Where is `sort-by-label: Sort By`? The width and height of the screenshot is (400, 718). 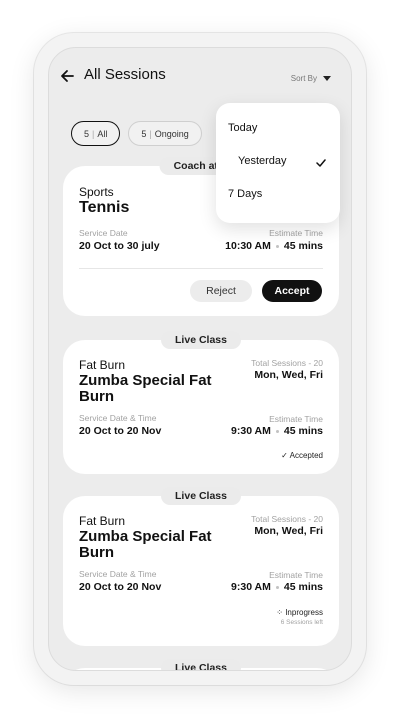
sort-by-label: Sort By is located at coordinates (303, 78).